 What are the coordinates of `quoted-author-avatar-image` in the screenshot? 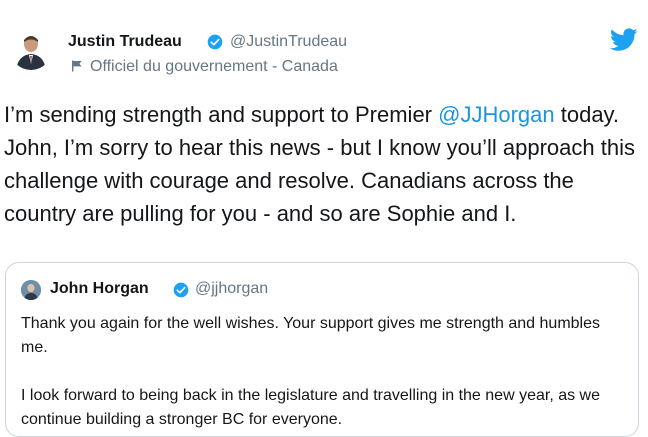 It's located at (31, 290).